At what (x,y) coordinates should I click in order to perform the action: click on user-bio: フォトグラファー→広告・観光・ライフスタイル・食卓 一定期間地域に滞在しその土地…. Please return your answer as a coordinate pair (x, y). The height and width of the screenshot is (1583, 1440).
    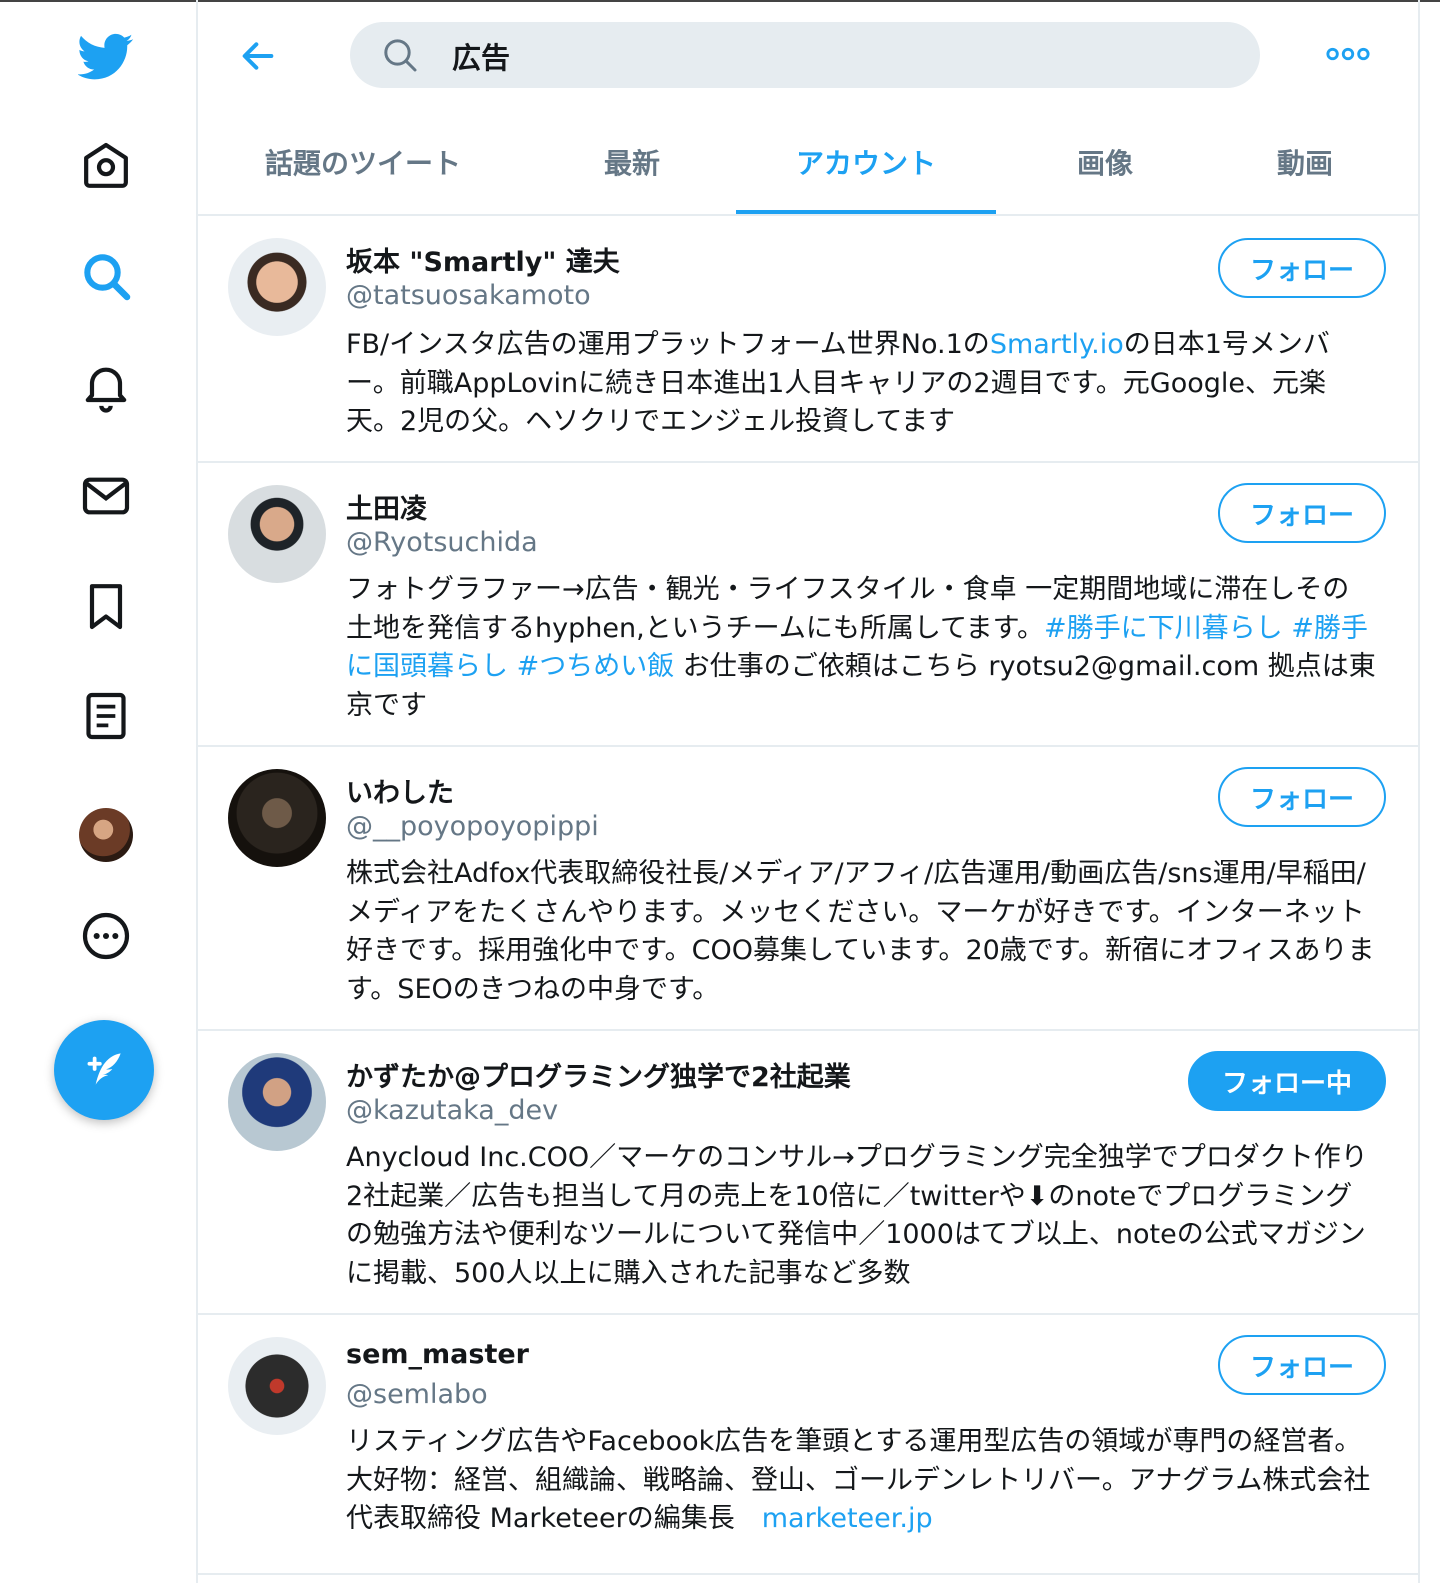
    Looking at the image, I should click on (861, 648).